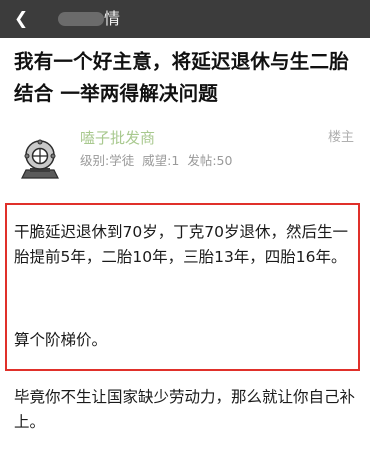 The height and width of the screenshot is (466, 370). What do you see at coordinates (181, 77) in the screenshot?
I see `post-title: 我有一个好主意，将延迟退休与生二胎结合 一举两得解决问题` at bounding box center [181, 77].